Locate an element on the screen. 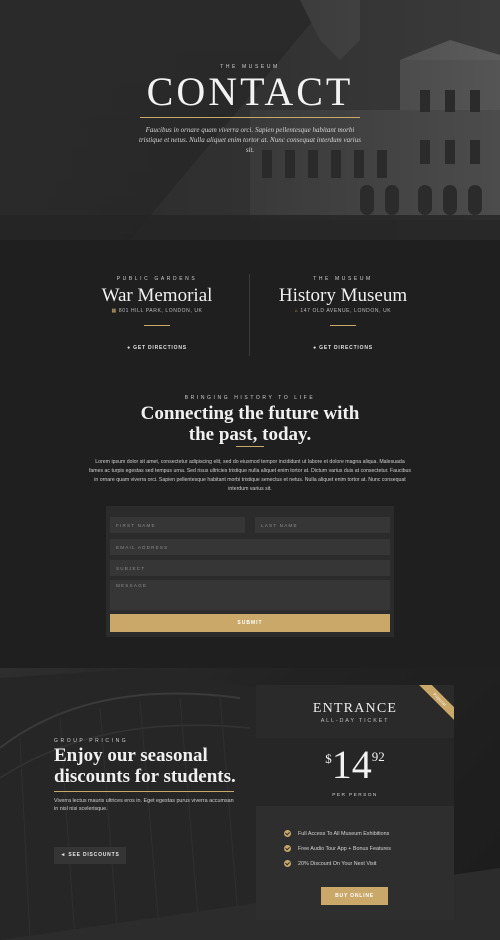 This screenshot has width=500, height=940. location-eyebrow: THE MUSEUM is located at coordinates (343, 279).